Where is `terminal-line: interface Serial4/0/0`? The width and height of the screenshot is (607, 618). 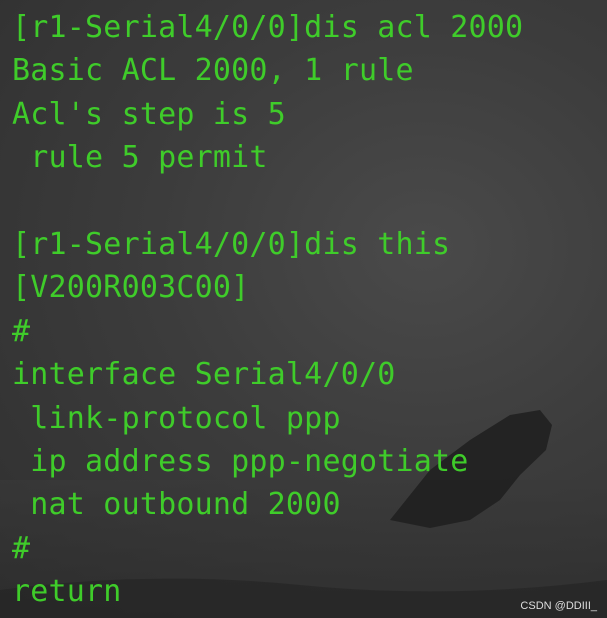 terminal-line: interface Serial4/0/0 is located at coordinates (204, 375).